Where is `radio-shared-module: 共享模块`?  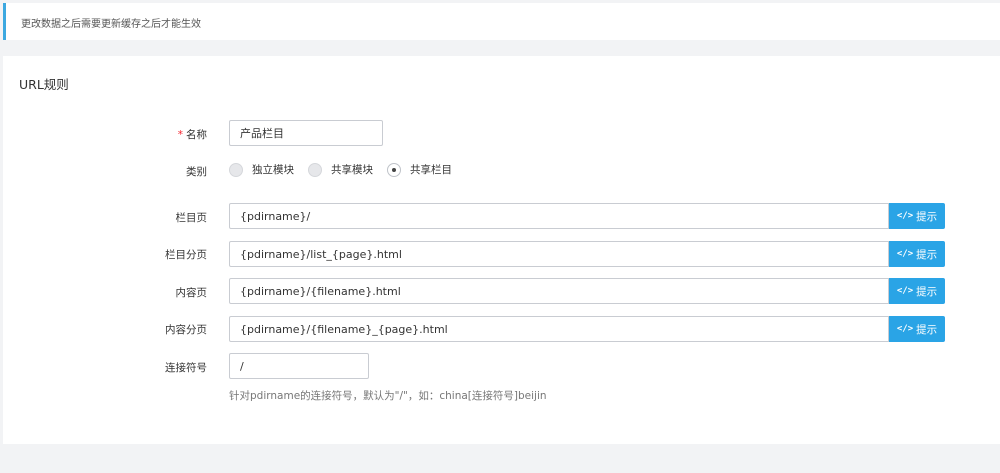
radio-shared-module: 共享模块 is located at coordinates (340, 169).